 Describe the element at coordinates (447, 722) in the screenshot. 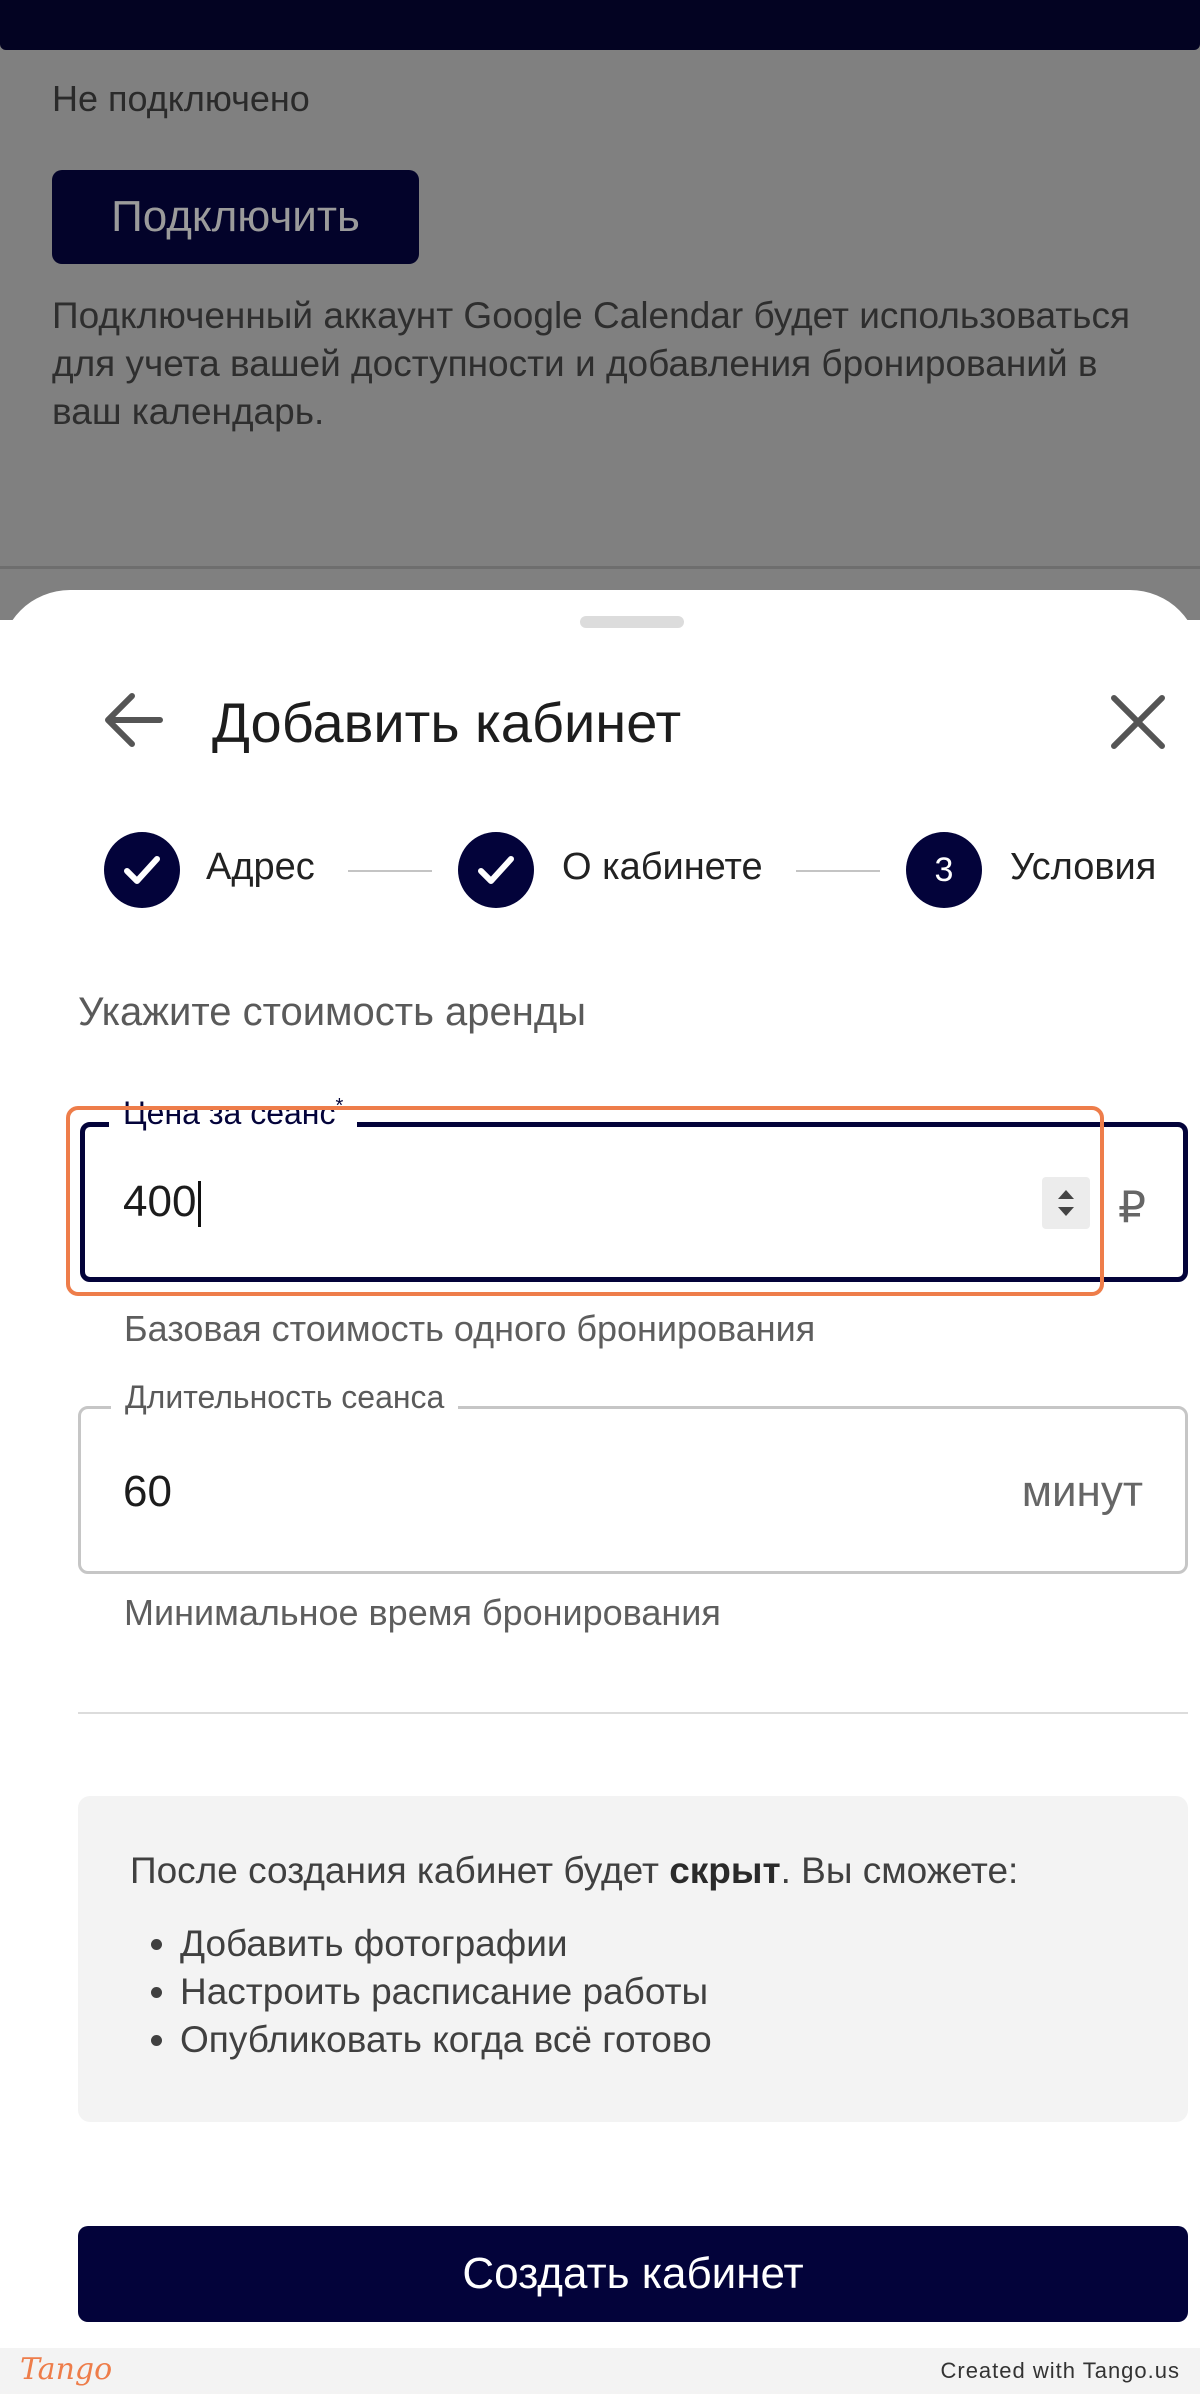

I see `sheet-title: Добавить кабинет` at that location.